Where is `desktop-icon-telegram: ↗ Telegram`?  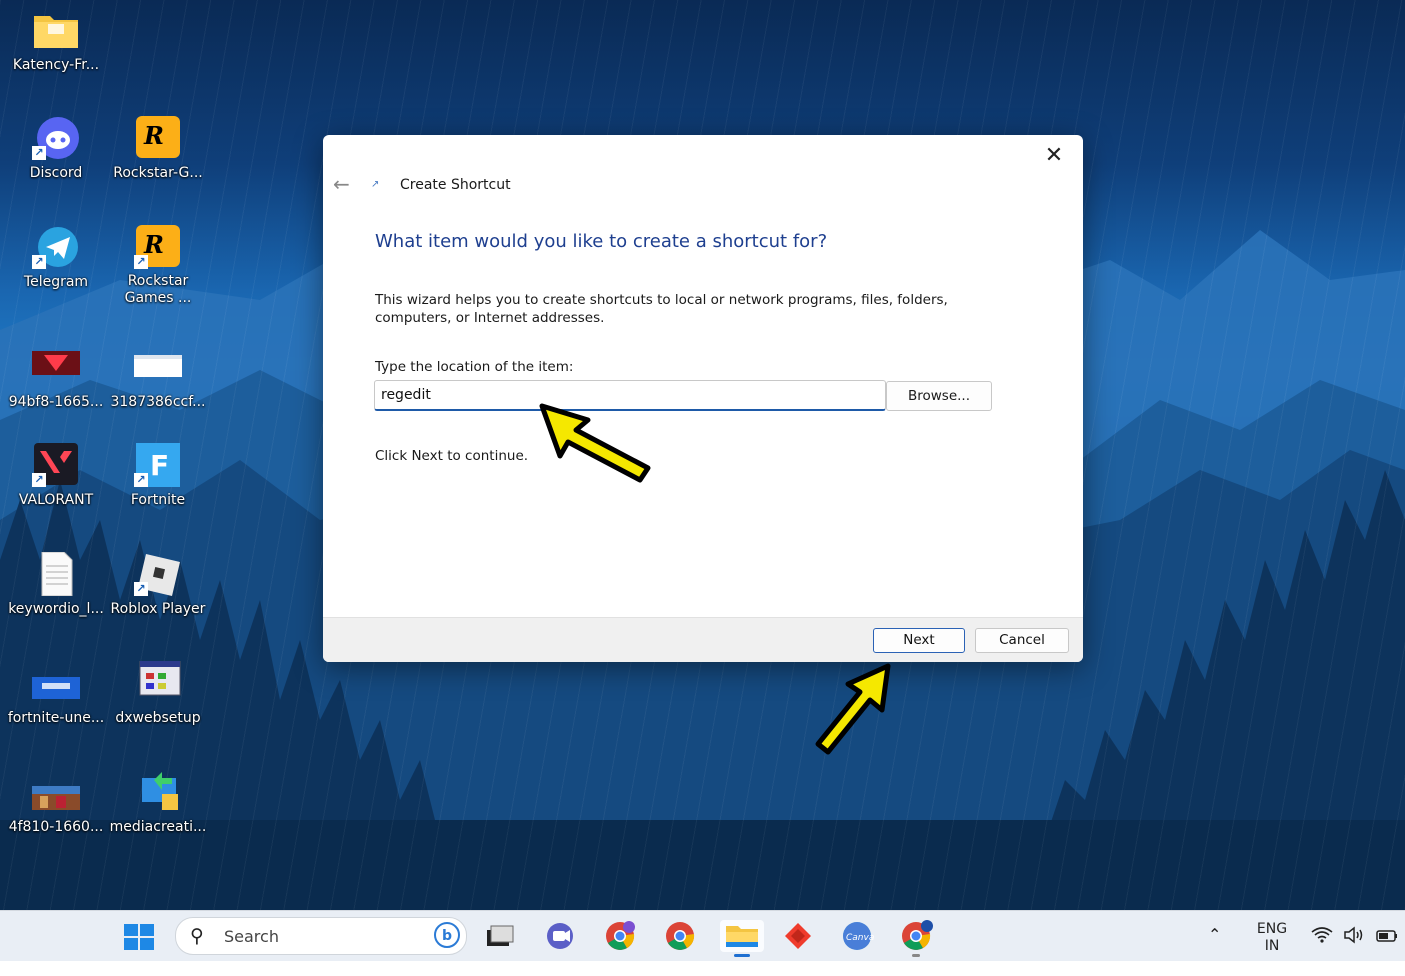 desktop-icon-telegram: ↗ Telegram is located at coordinates (56, 258).